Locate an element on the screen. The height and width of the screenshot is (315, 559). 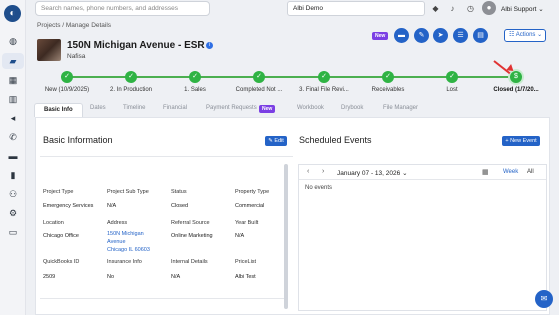
users-icon: ⚇ is located at coordinates (13, 194).